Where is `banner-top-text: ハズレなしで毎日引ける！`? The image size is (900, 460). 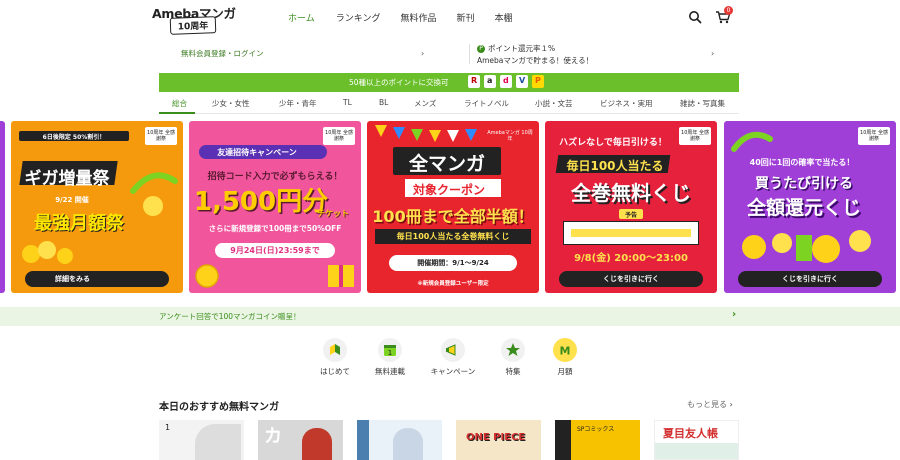
banner-top-text: ハズレなしで毎日引ける！ is located at coordinates (613, 143).